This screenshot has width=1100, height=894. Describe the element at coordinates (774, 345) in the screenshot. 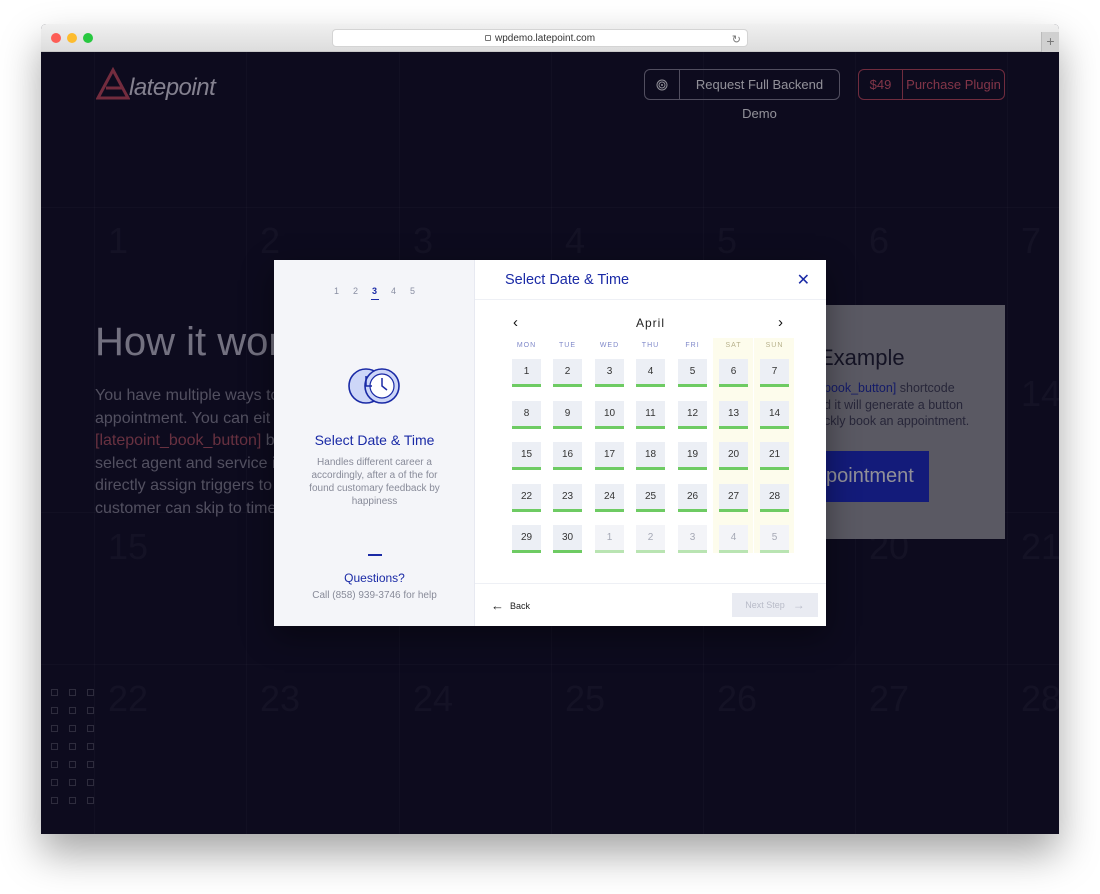

I see `weekday-label: SUN` at that location.